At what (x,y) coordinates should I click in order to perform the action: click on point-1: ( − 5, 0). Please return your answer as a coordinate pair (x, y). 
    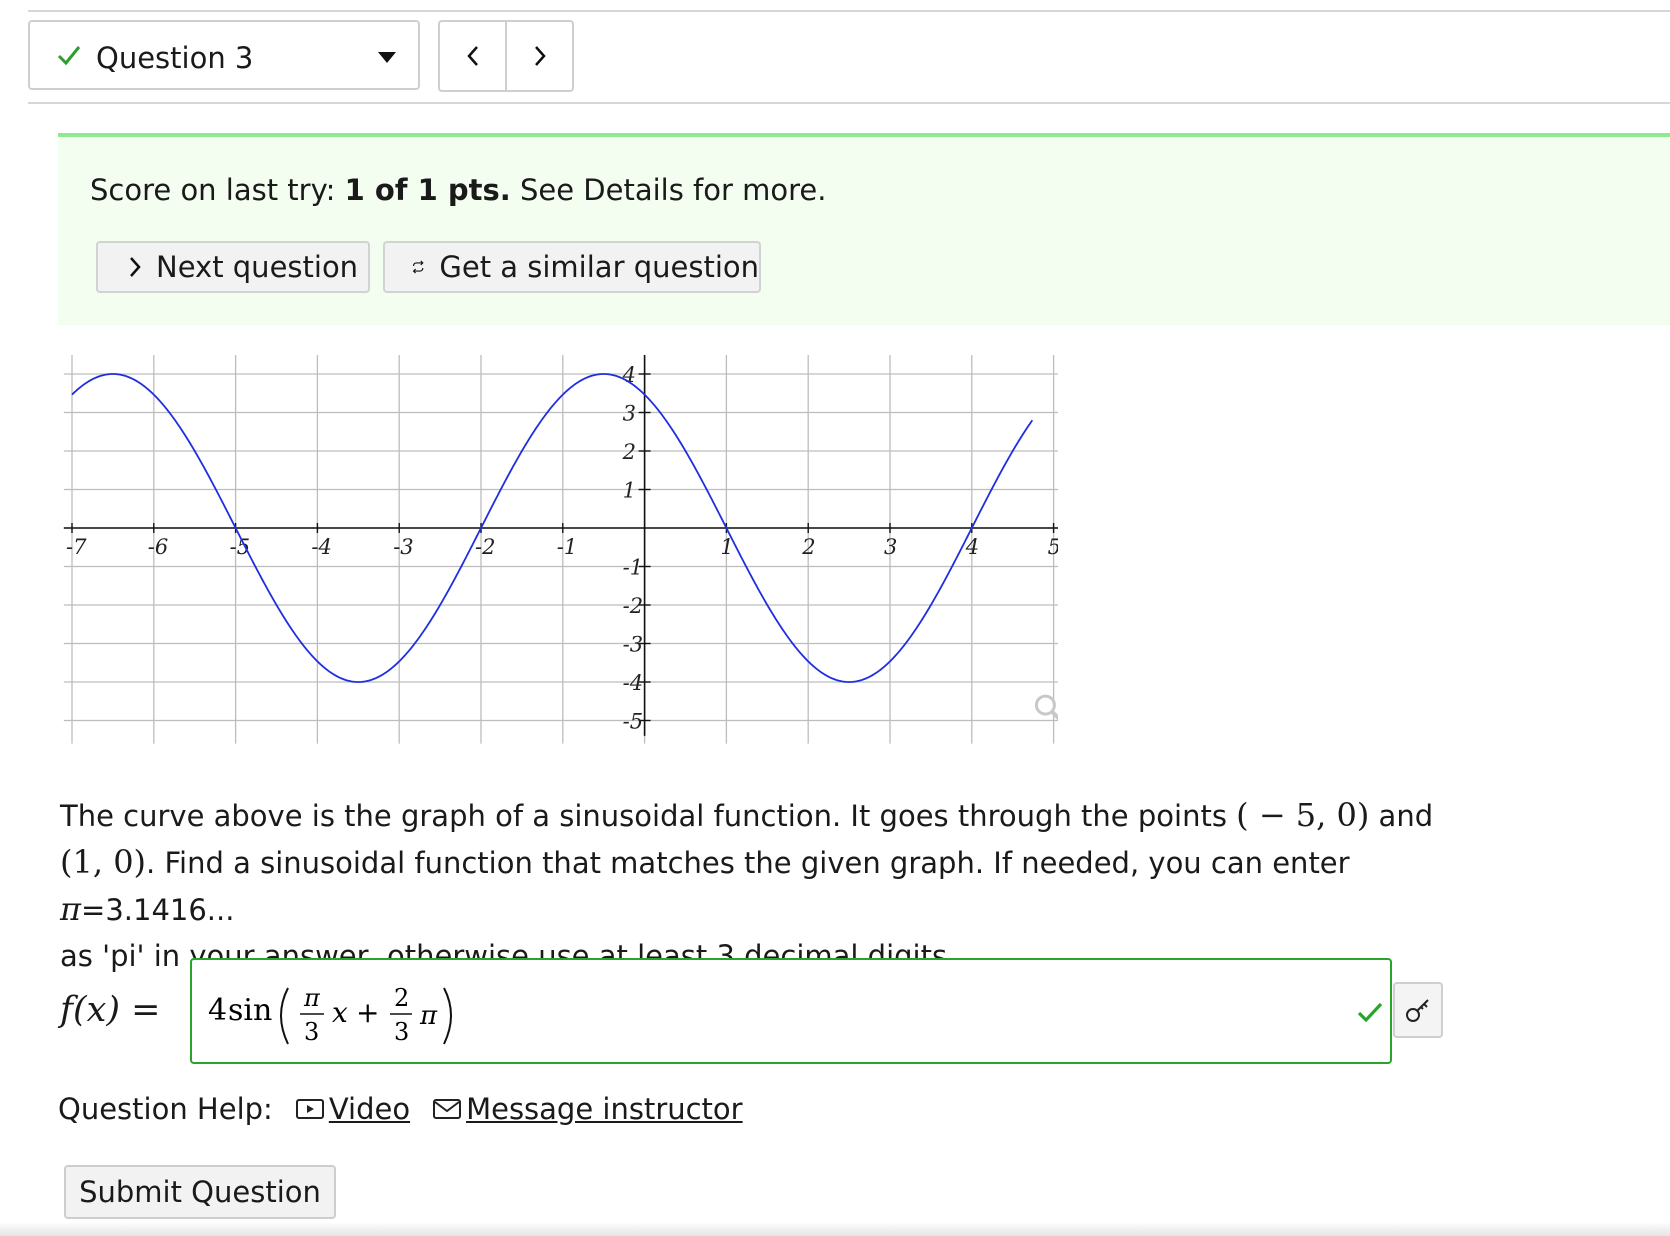
    Looking at the image, I should click on (1303, 815).